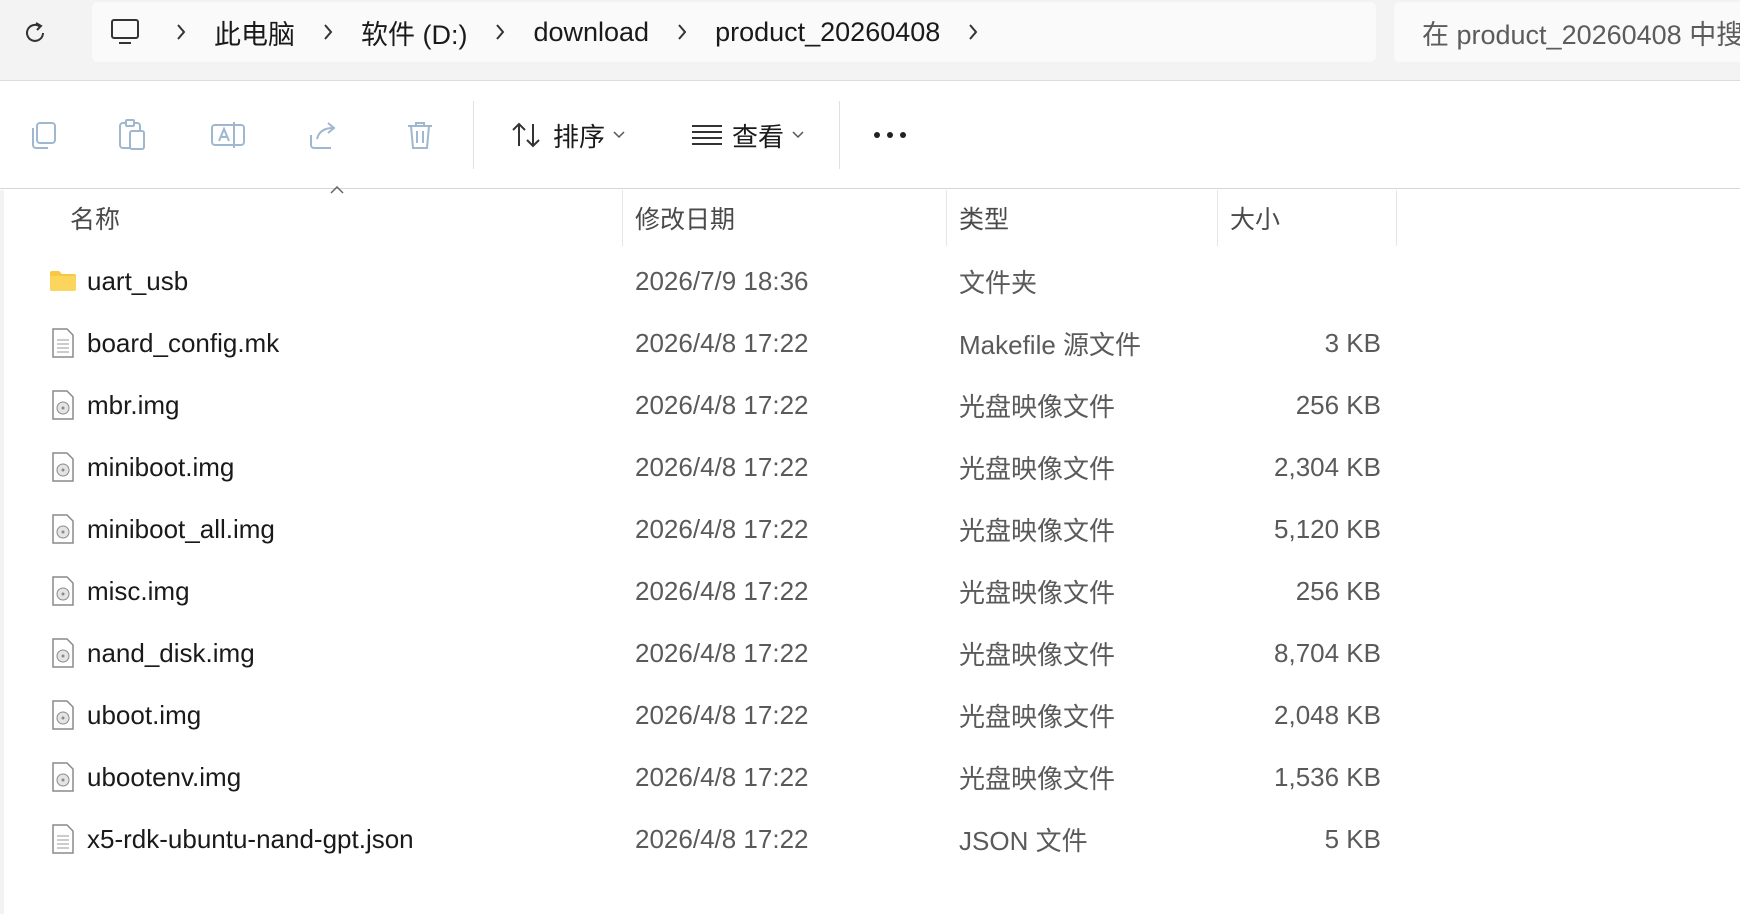  I want to click on more-icon, so click(890, 135).